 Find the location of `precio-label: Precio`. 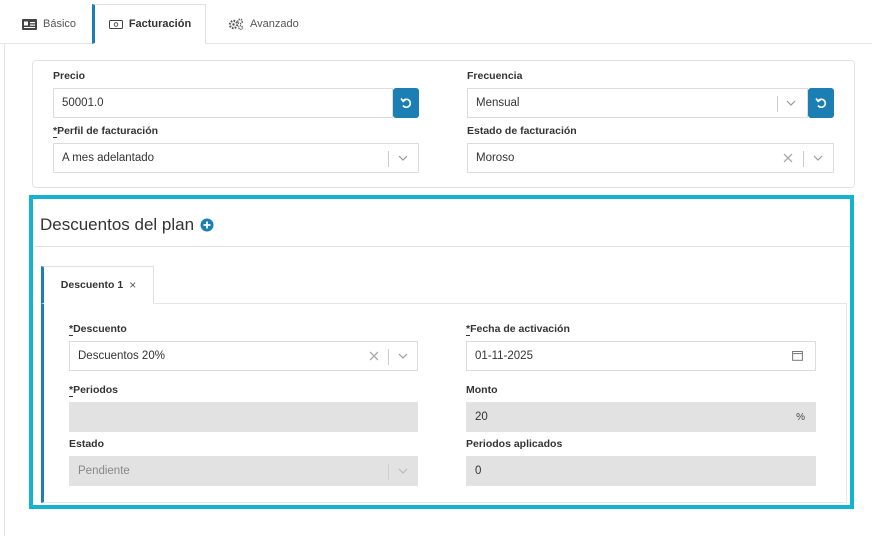

precio-label: Precio is located at coordinates (69, 76).